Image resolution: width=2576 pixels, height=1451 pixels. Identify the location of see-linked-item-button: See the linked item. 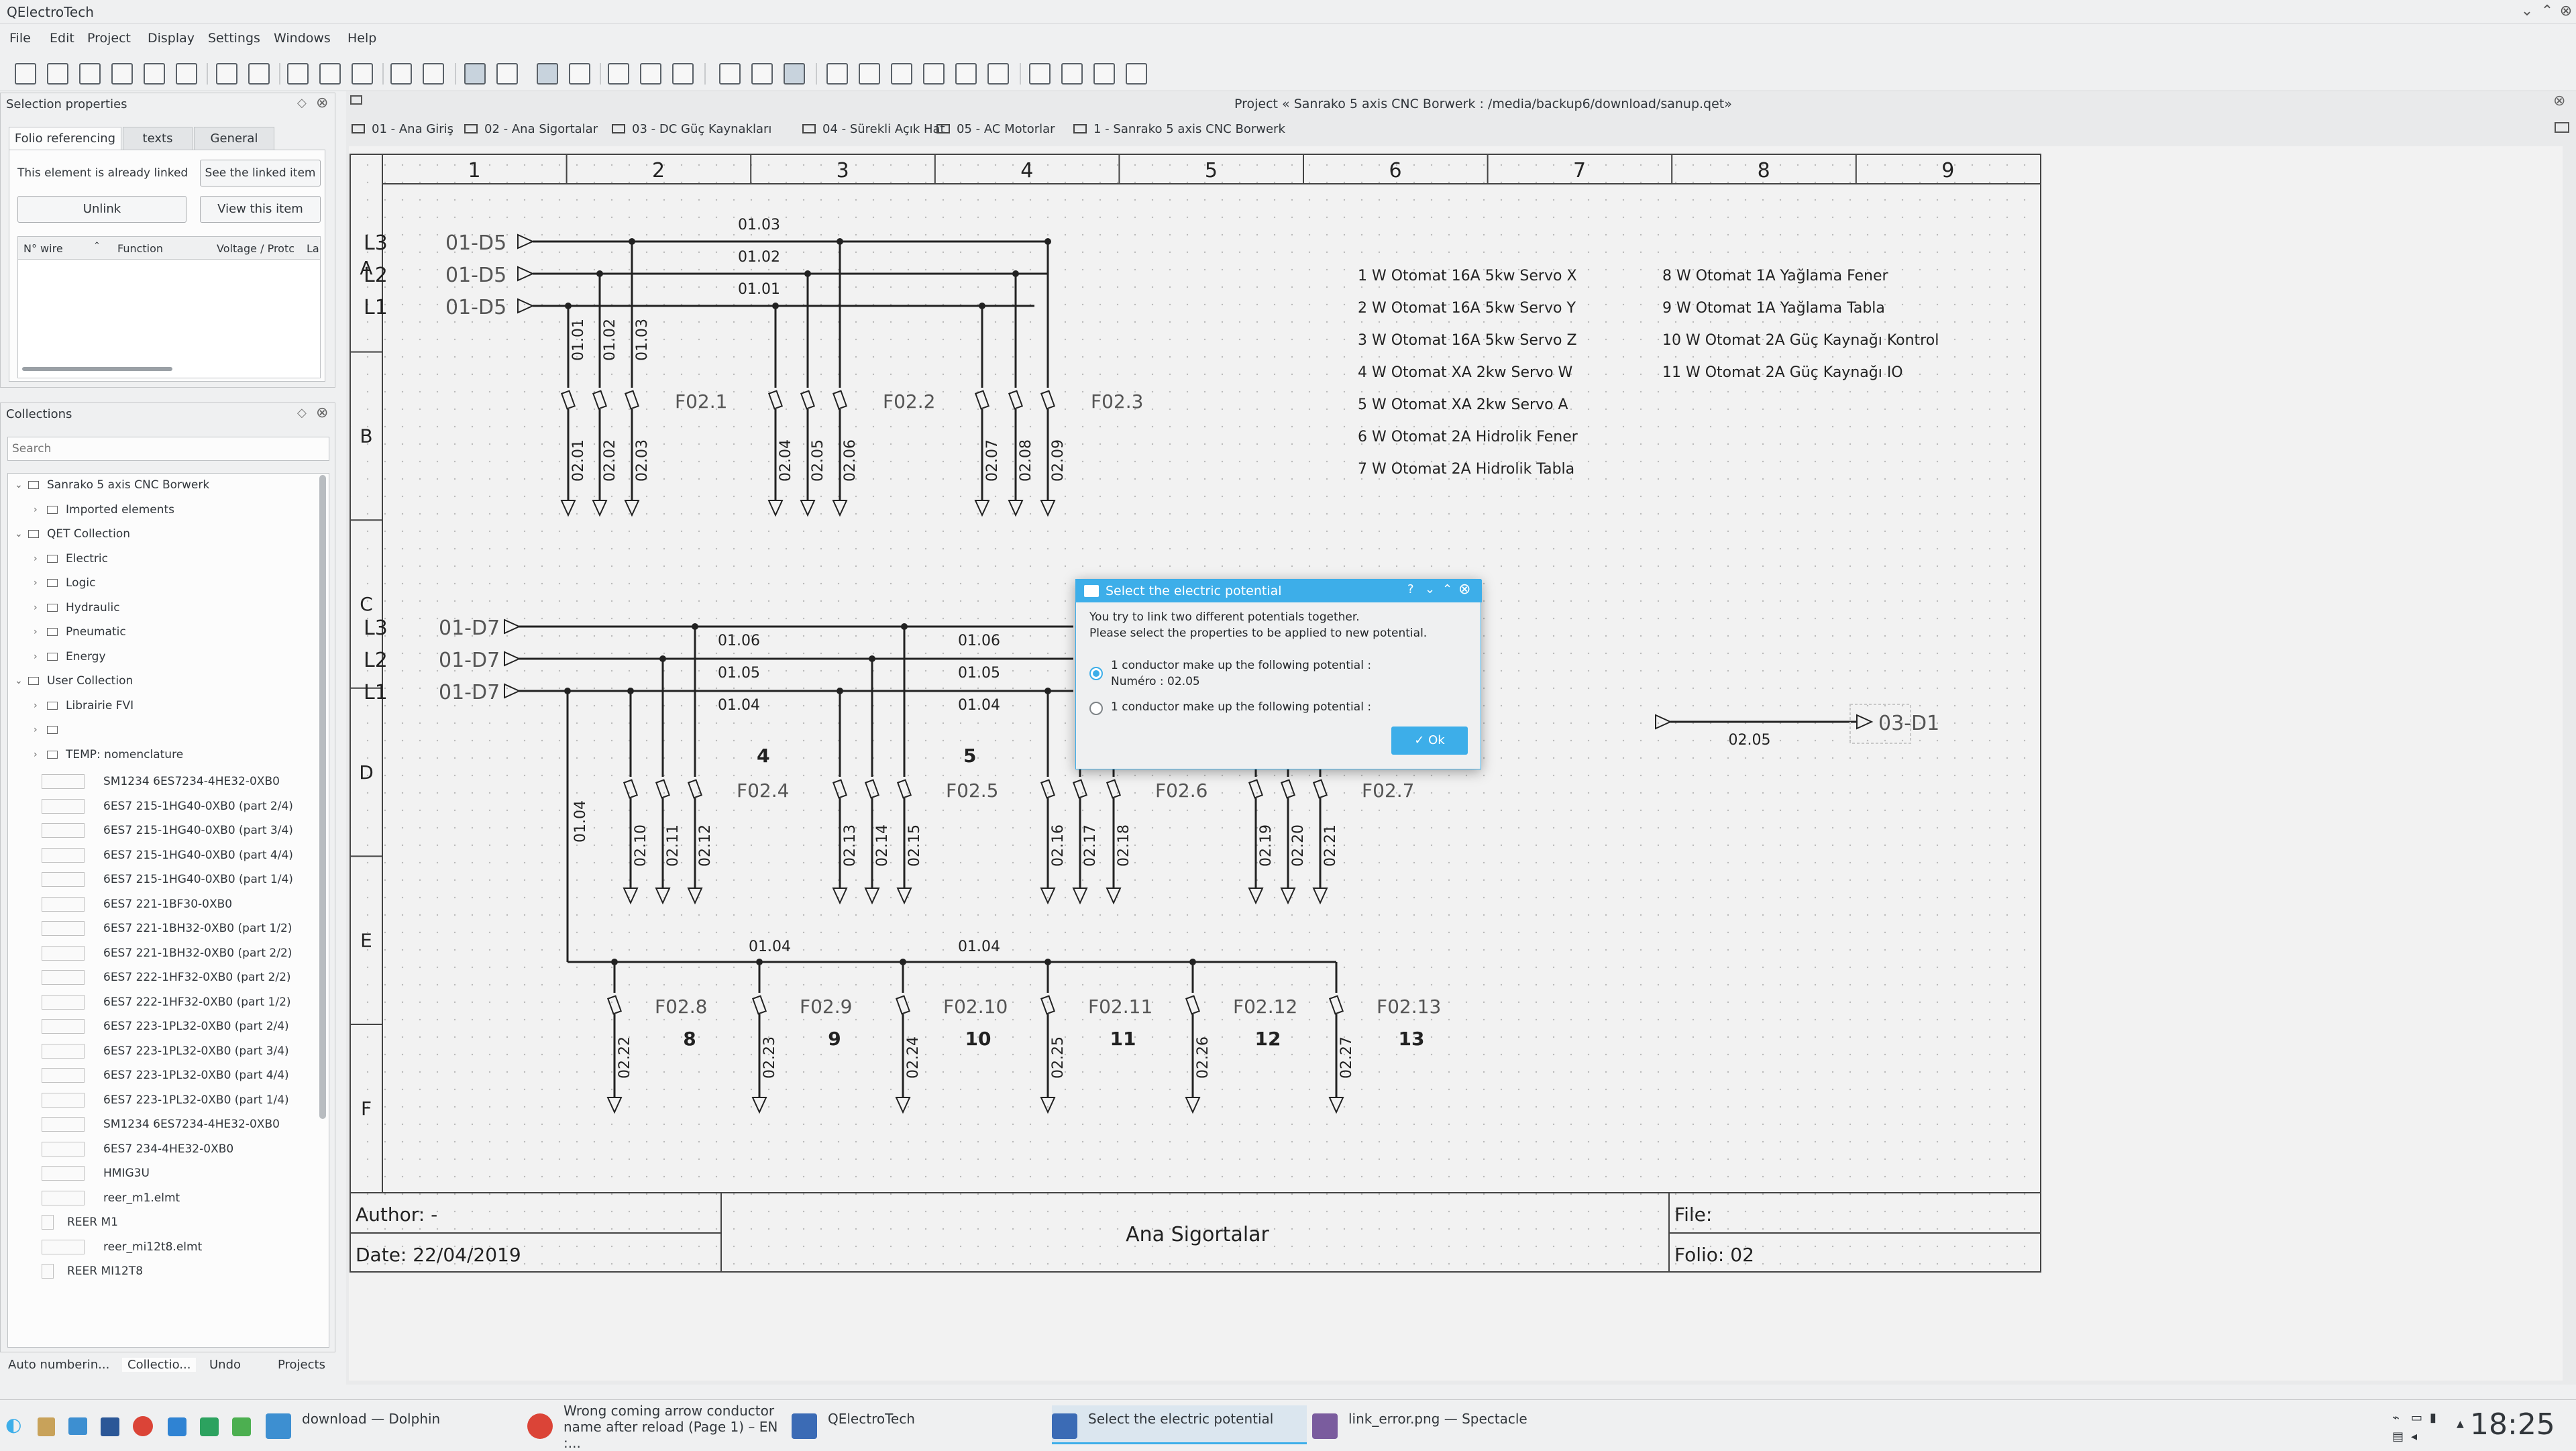
(260, 173).